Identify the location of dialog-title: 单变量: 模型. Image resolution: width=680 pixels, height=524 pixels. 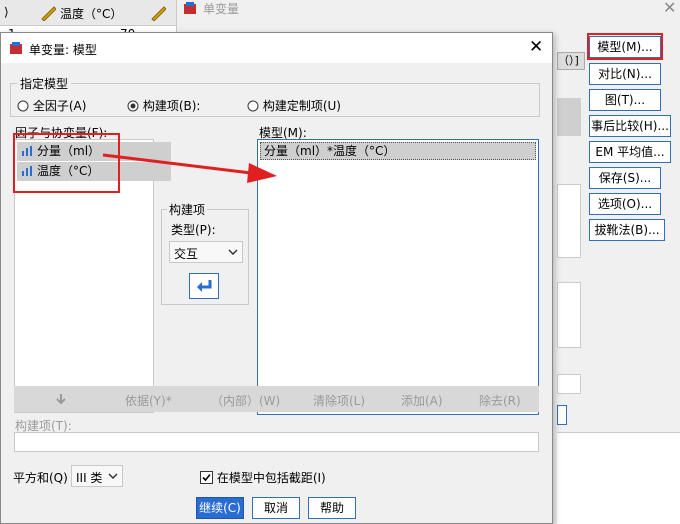
(63, 50).